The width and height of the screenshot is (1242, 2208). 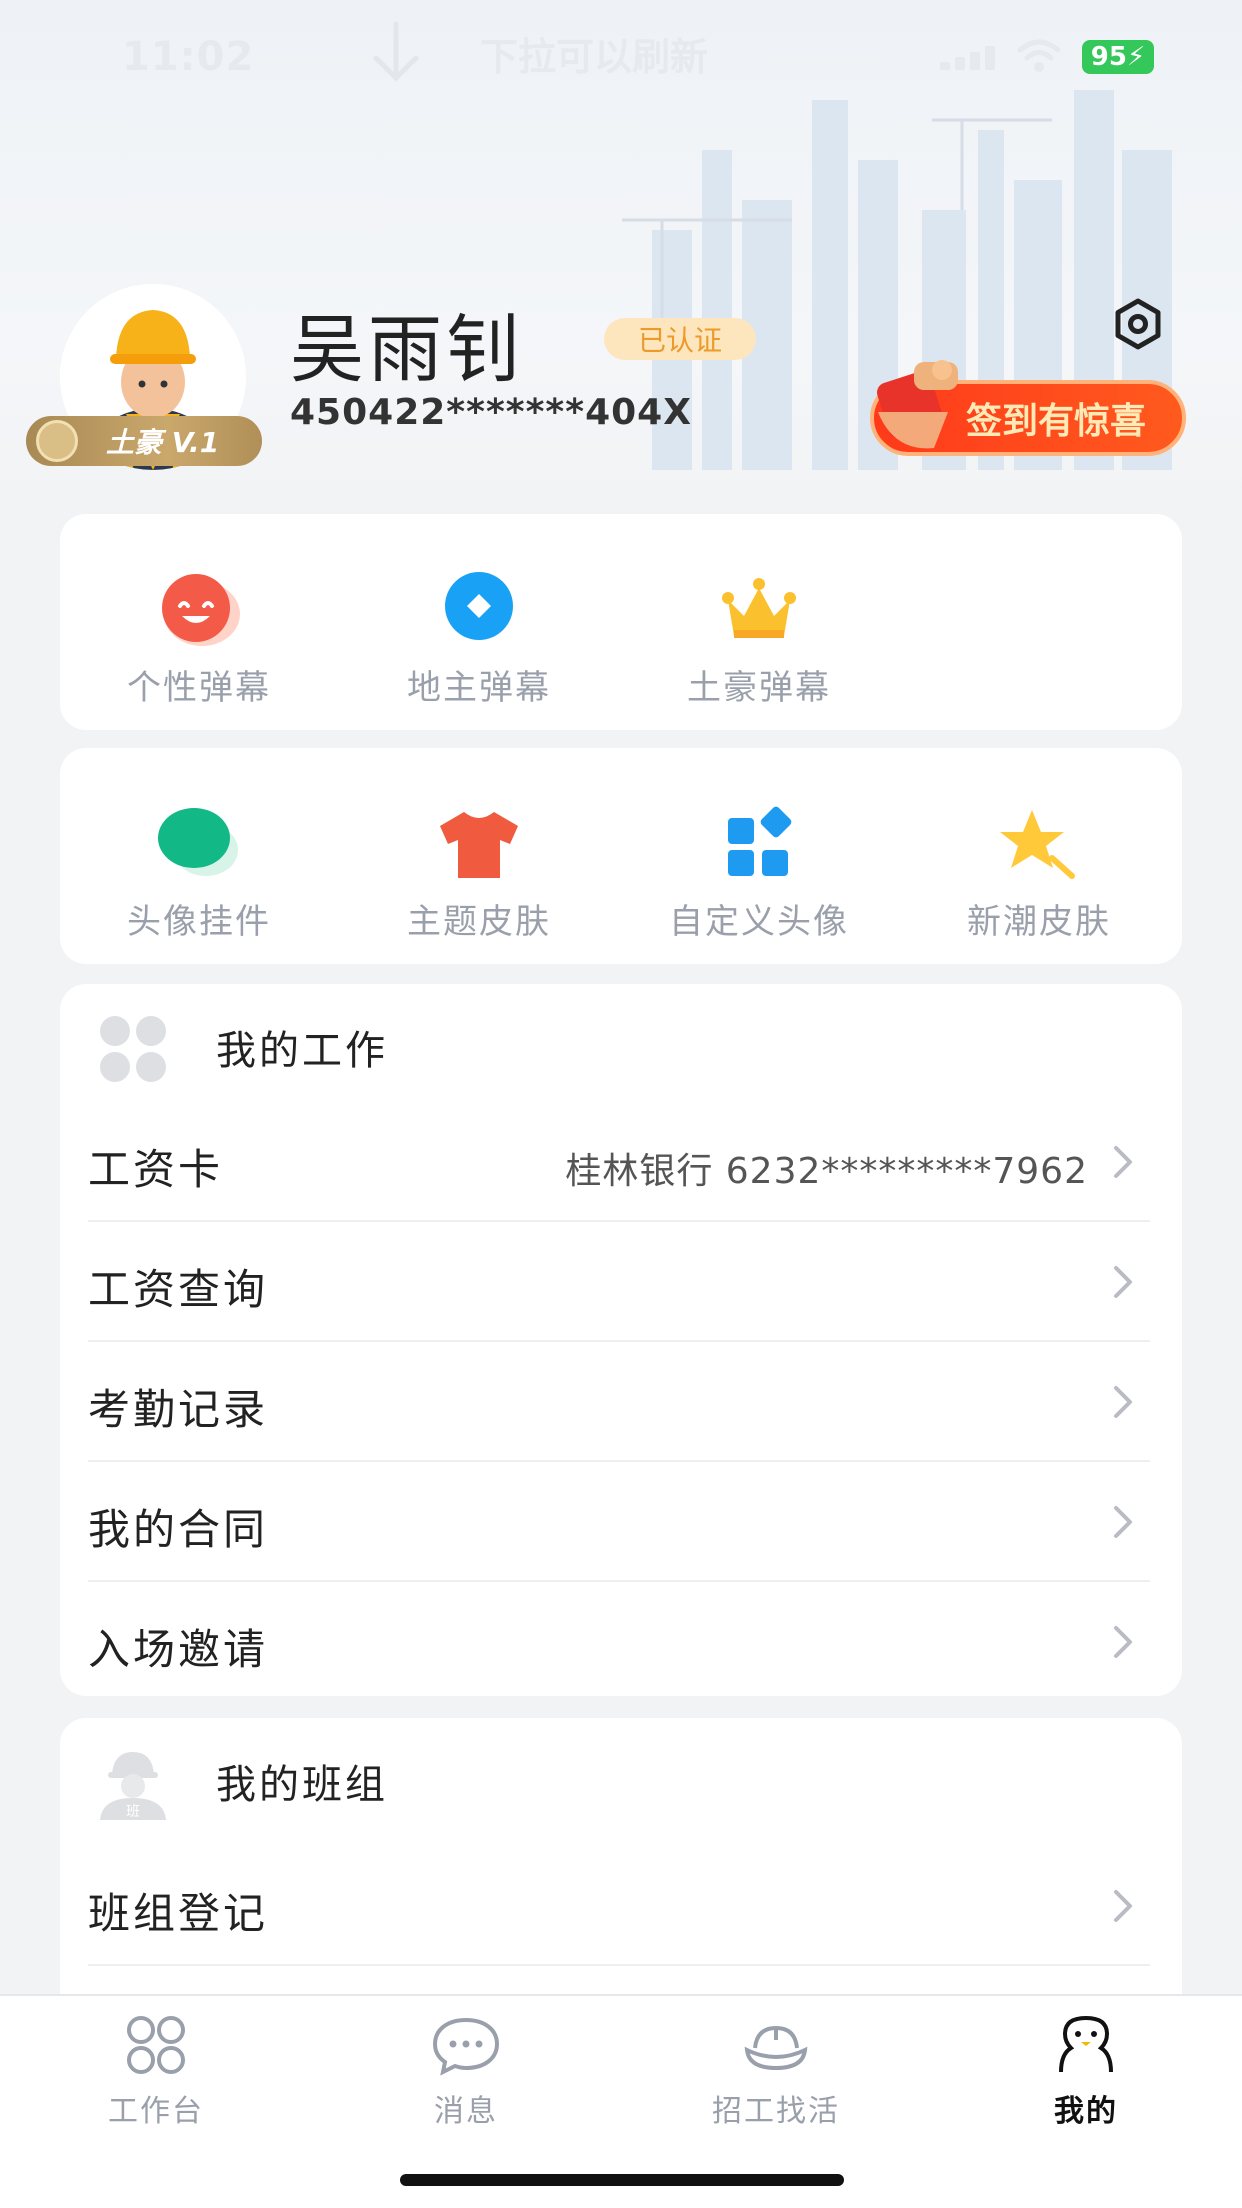 I want to click on feature-label: 主题皮肤, so click(x=479, y=922).